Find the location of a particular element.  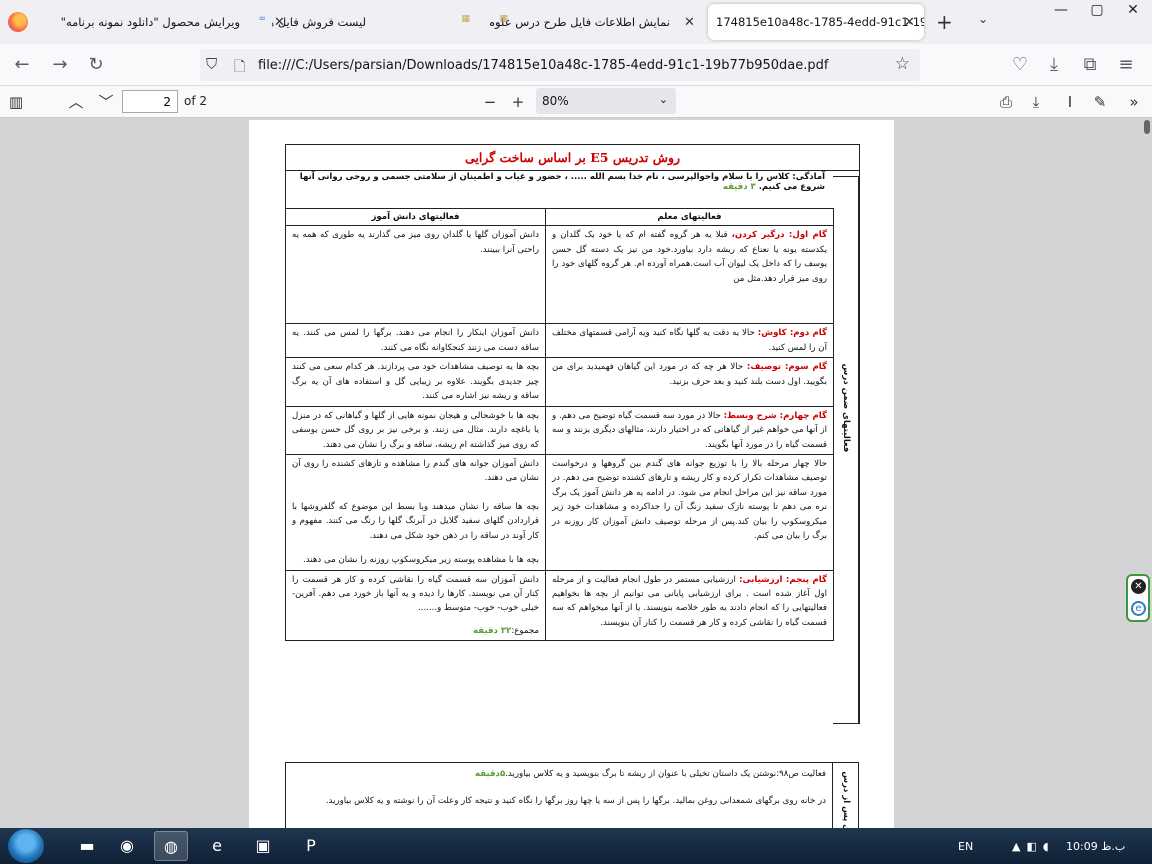

firefox-taskbar-icon: ◍ is located at coordinates (171, 846).